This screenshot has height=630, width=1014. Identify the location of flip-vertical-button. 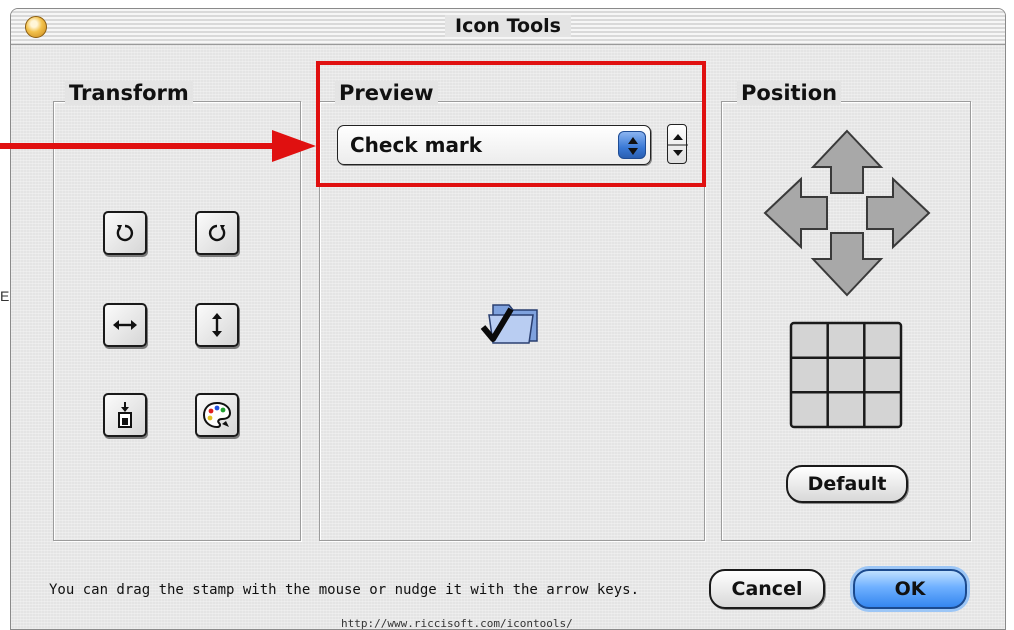
(217, 325).